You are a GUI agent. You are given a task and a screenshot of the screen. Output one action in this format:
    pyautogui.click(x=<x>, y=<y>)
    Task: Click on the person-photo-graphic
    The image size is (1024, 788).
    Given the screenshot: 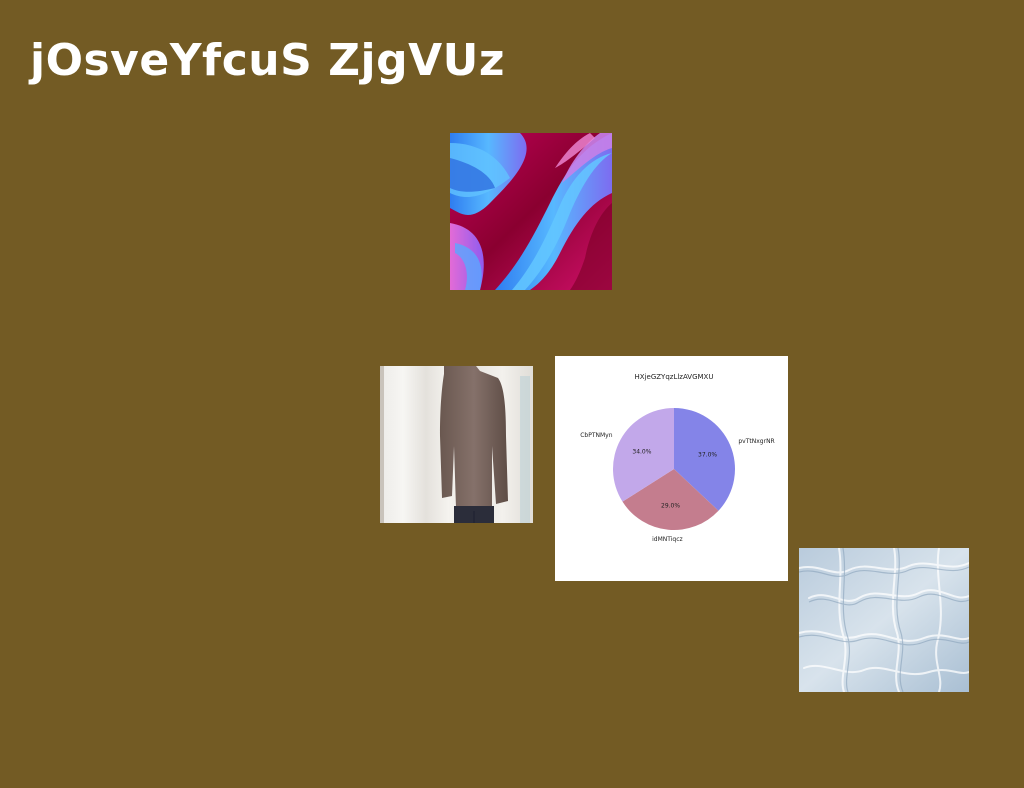 What is the action you would take?
    pyautogui.click(x=456, y=444)
    